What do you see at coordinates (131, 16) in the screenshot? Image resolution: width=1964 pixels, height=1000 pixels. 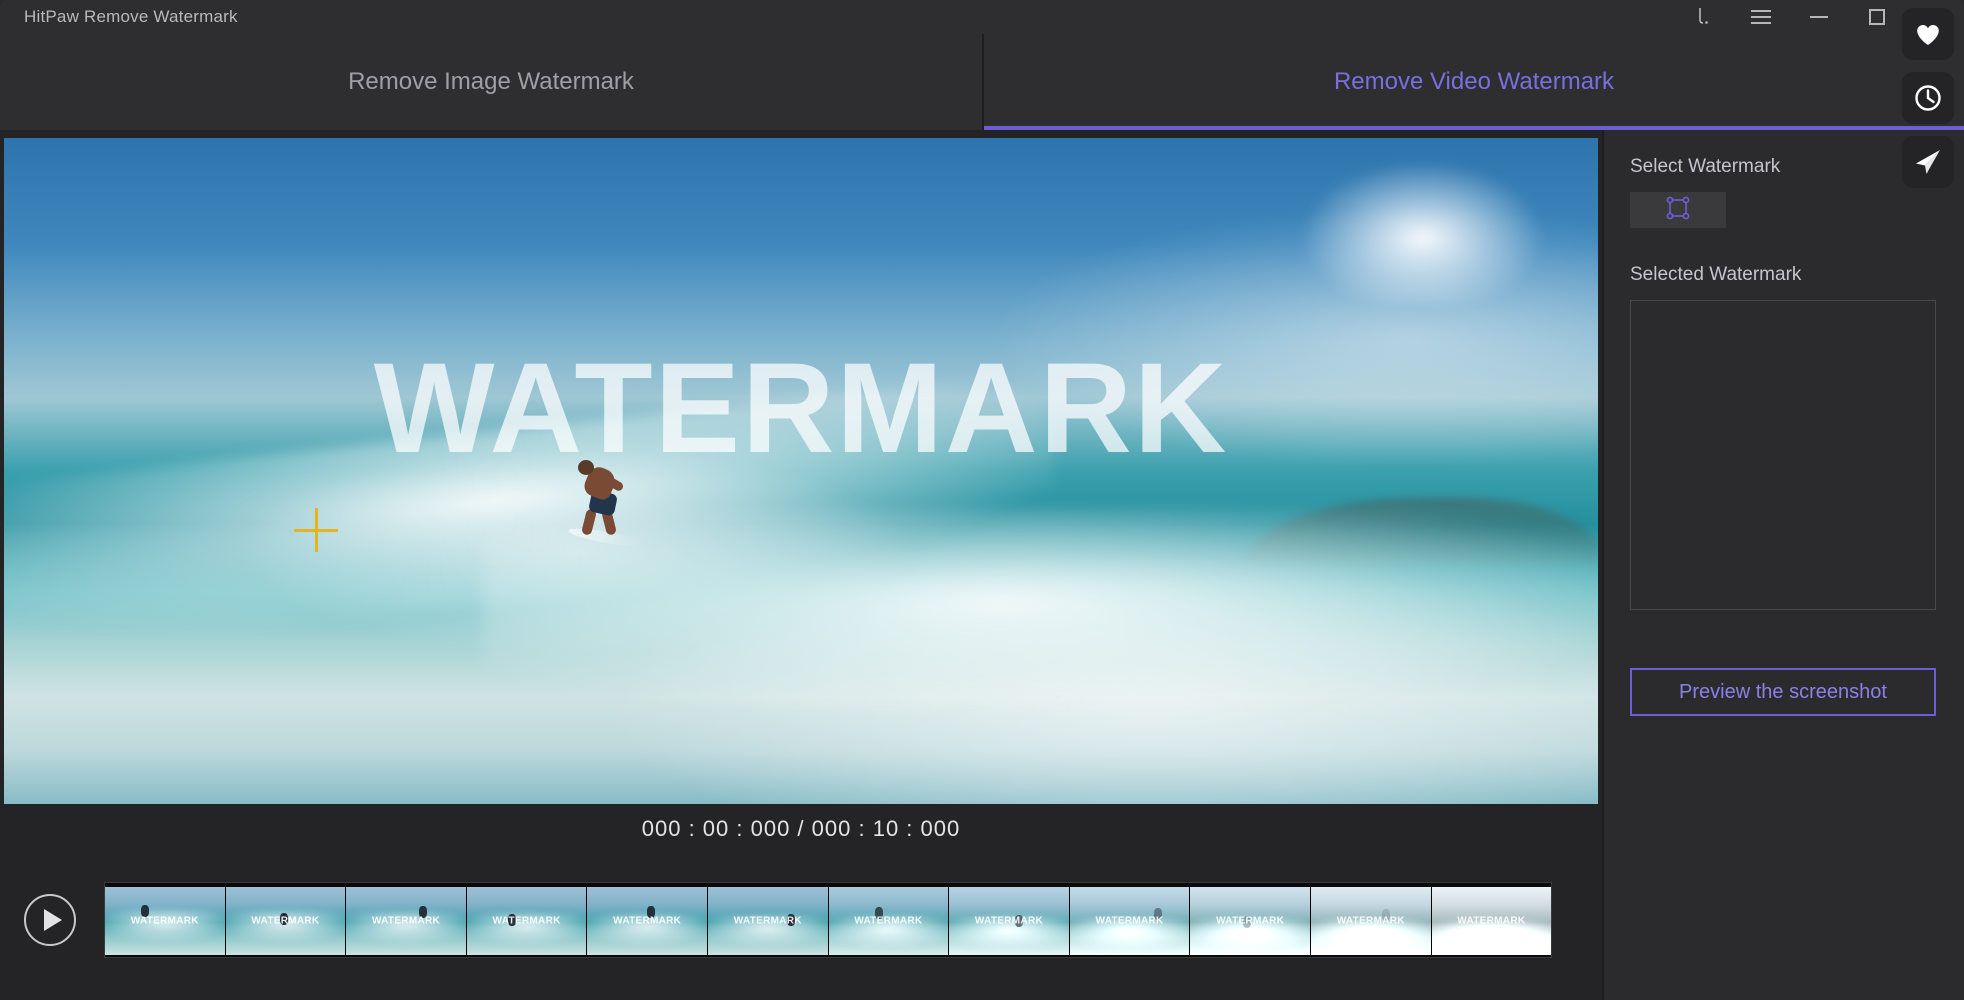 I see `app-title: HitPaw Remove Watermark` at bounding box center [131, 16].